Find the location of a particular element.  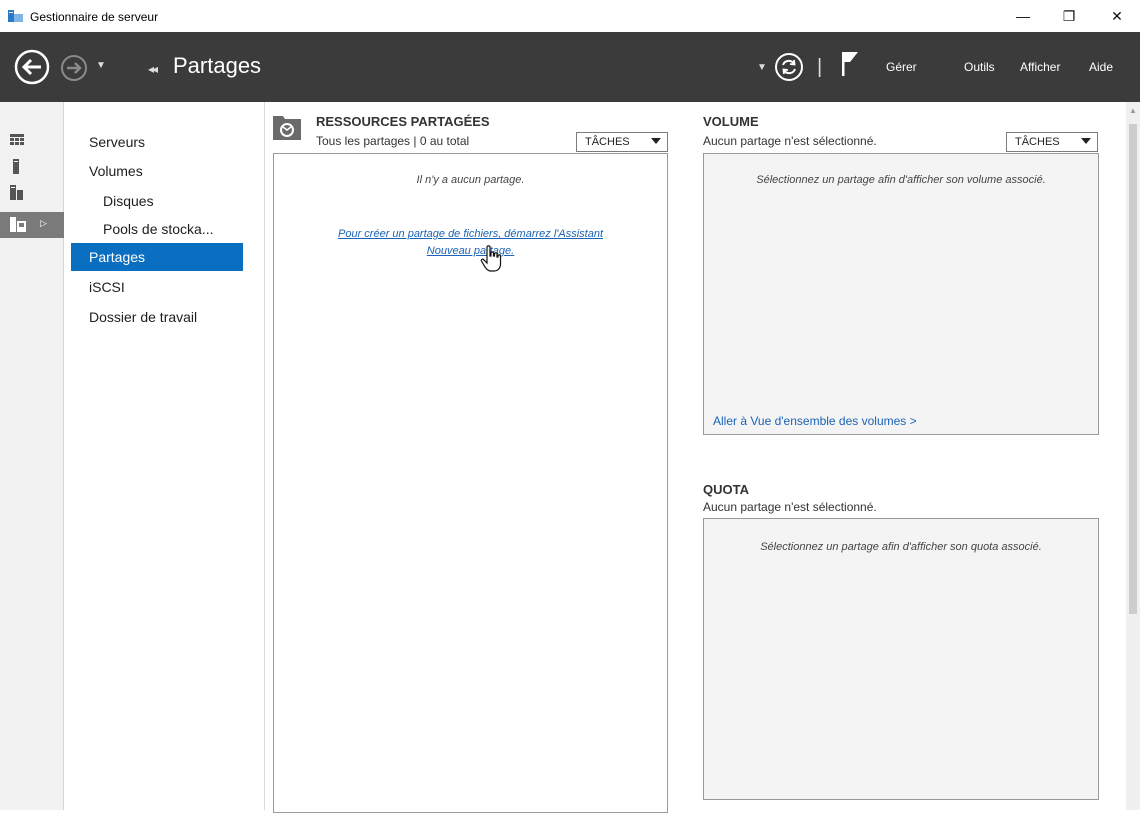

sidebar-item-disques: Disques is located at coordinates (157, 201).